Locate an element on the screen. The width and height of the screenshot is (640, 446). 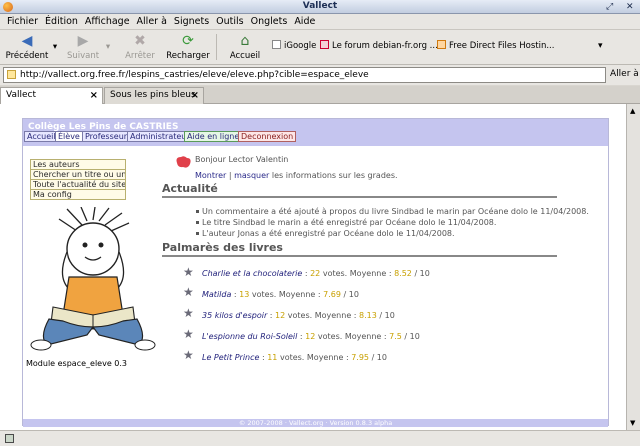
site-favicon-icon is located at coordinates (11, 74).